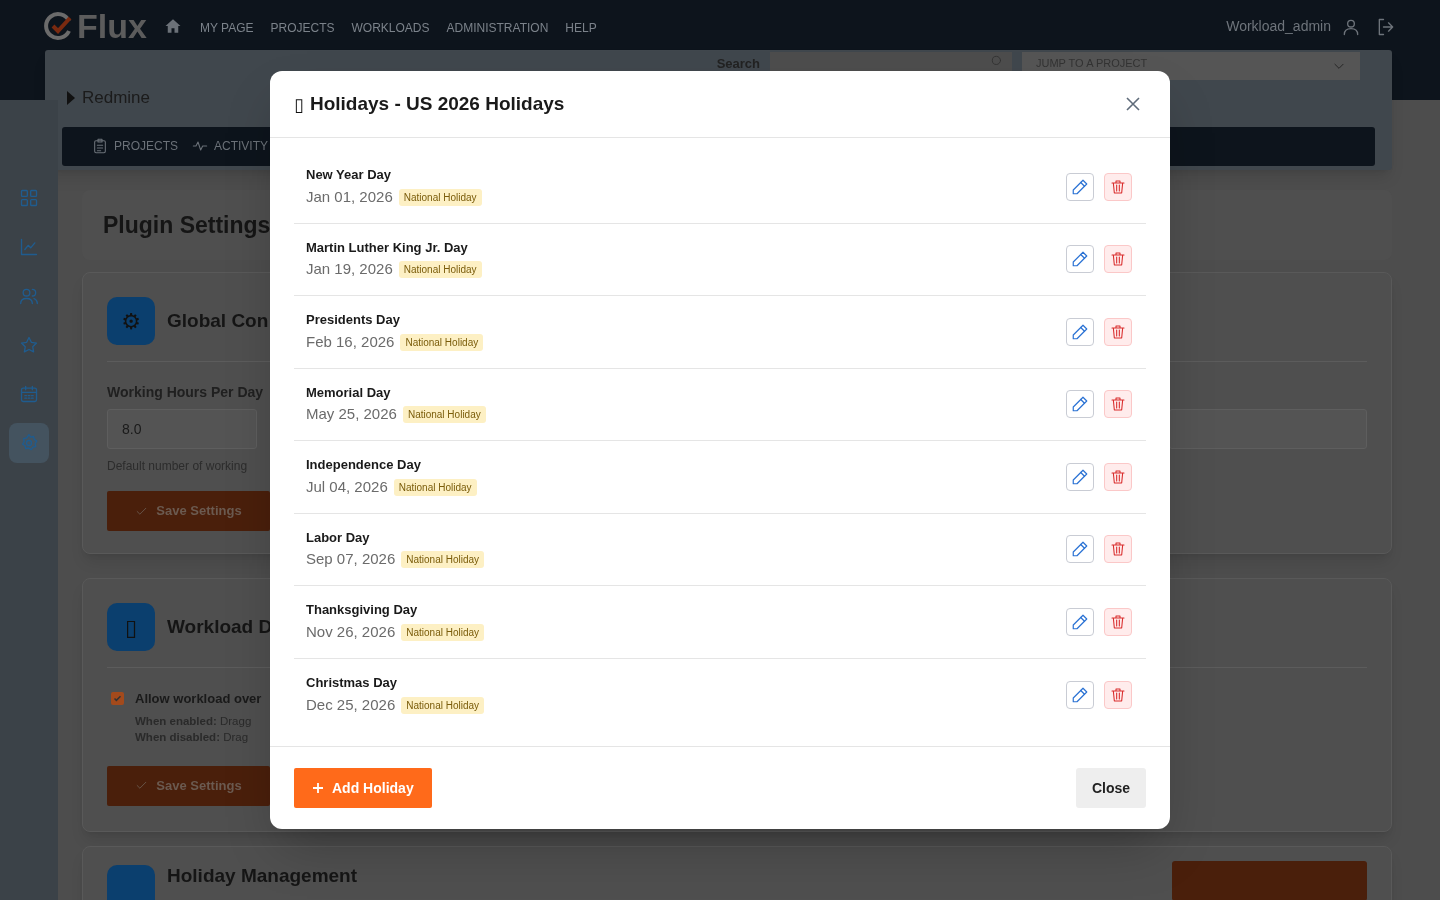 Image resolution: width=1440 pixels, height=900 pixels. What do you see at coordinates (1133, 104) in the screenshot?
I see `close-icon` at bounding box center [1133, 104].